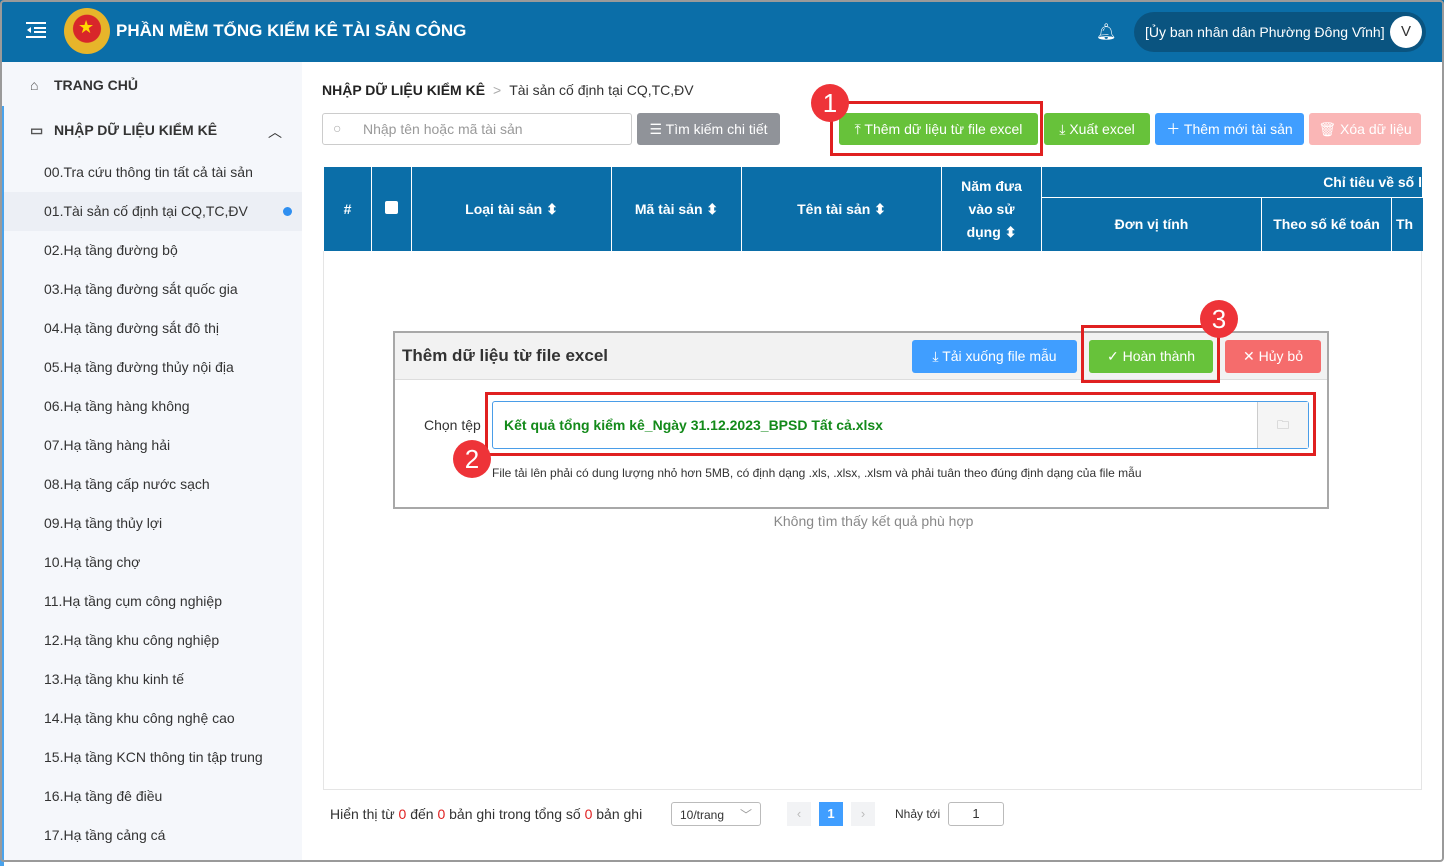  What do you see at coordinates (588, 814) in the screenshot?
I see `summary-total: 0` at bounding box center [588, 814].